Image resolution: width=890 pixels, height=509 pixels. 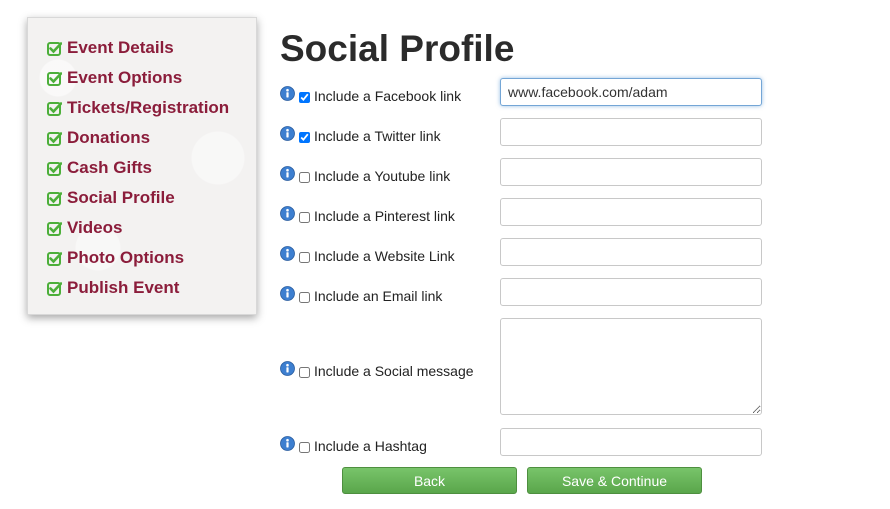 I want to click on sidebar-item-event-details: Event Details, so click(x=110, y=48).